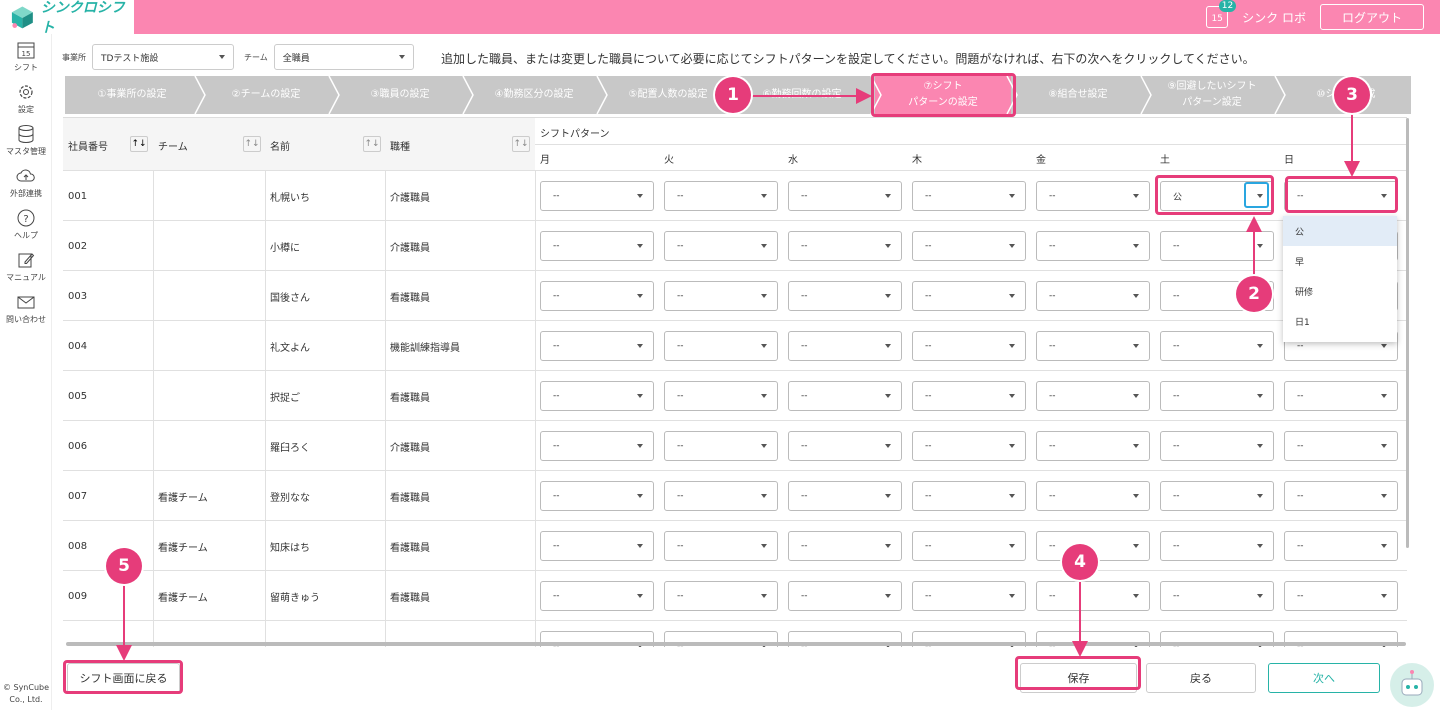  I want to click on annotation-marker-4: 4, so click(1080, 562).